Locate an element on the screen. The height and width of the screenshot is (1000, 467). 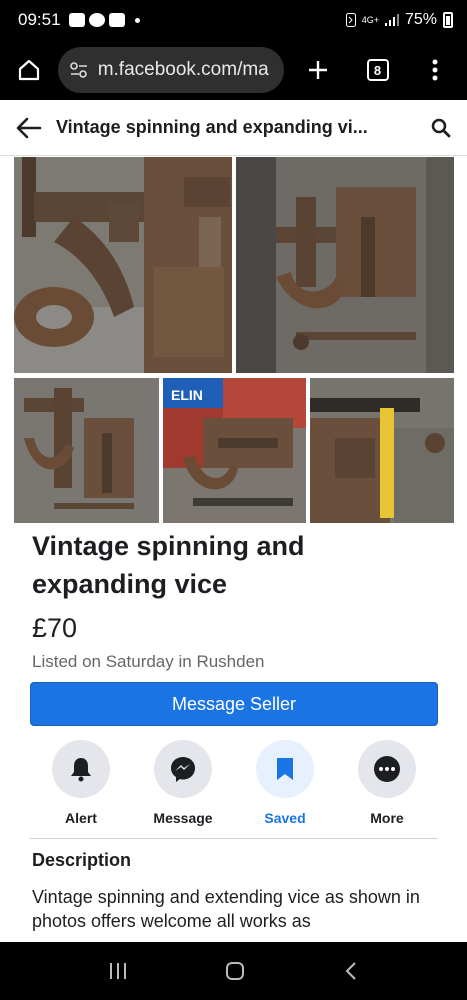
back-arrow-icon is located at coordinates (29, 128).